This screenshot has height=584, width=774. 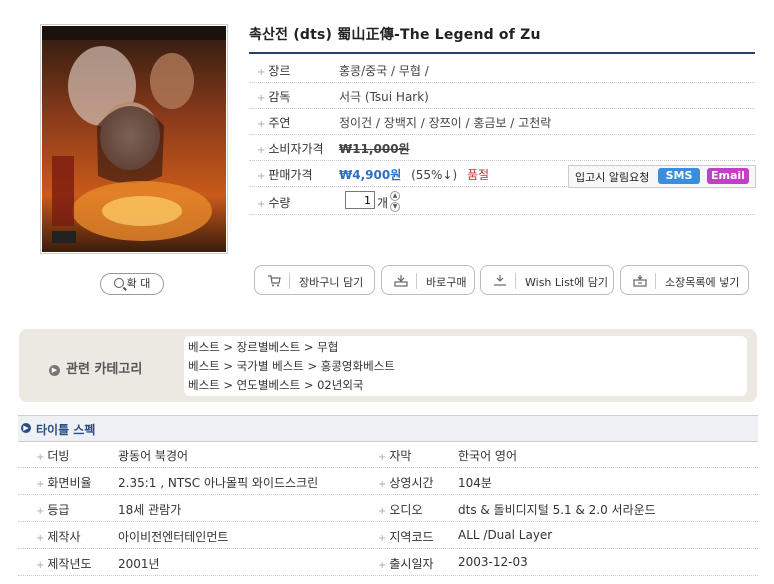 What do you see at coordinates (218, 483) in the screenshot?
I see `spec-value: 2.35:1 , NTSC 아나몰픽 와이드스크린` at bounding box center [218, 483].